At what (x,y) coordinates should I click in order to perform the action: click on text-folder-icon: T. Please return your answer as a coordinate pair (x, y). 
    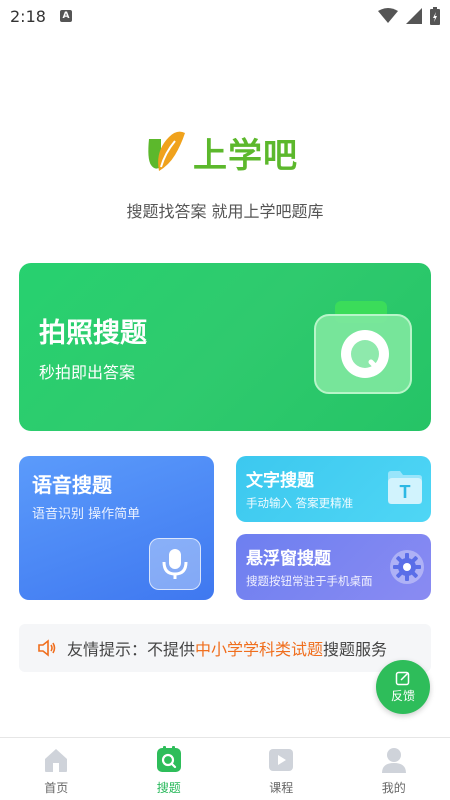
    Looking at the image, I should click on (405, 487).